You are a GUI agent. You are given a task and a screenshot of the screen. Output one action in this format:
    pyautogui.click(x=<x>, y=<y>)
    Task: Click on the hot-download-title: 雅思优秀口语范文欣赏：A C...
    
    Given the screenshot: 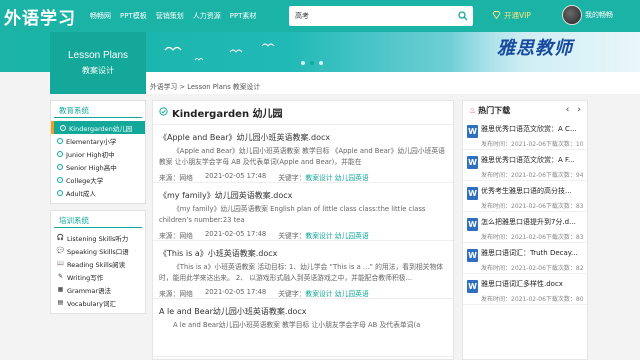 What is the action you would take?
    pyautogui.click(x=532, y=129)
    